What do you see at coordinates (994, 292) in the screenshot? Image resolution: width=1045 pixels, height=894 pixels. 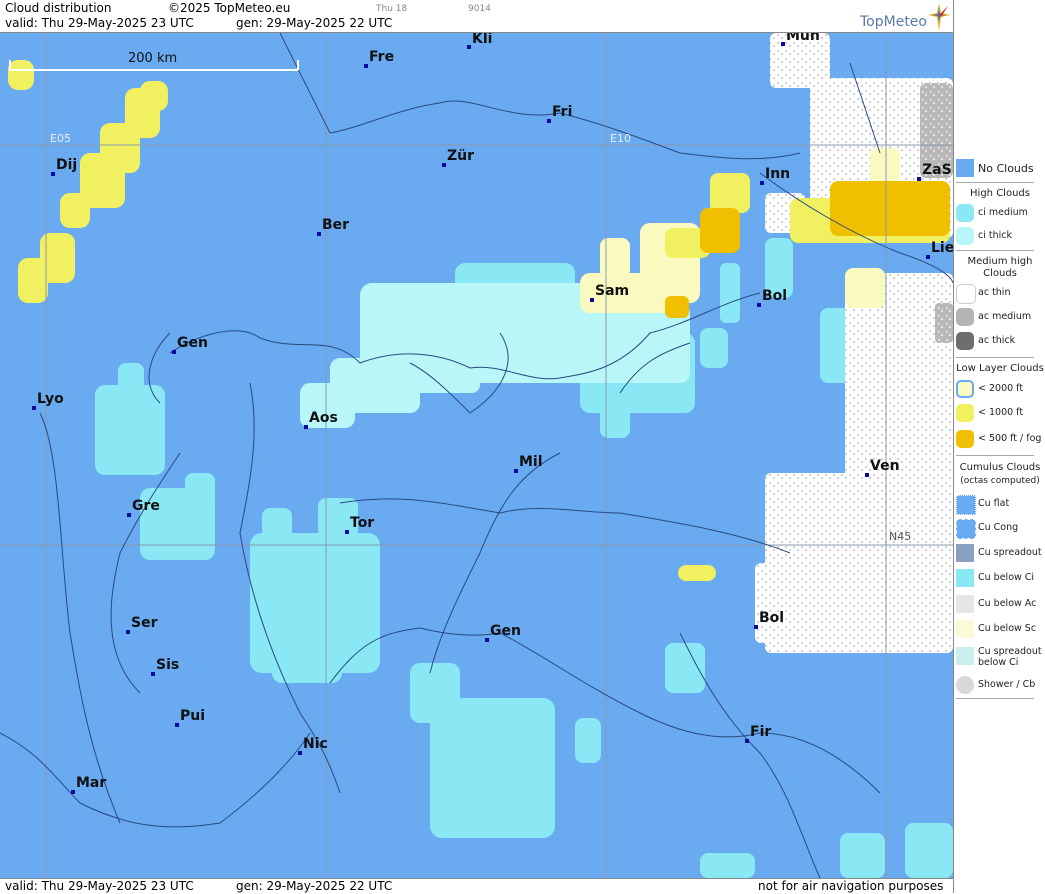 I see `legend-label: ac thin` at bounding box center [994, 292].